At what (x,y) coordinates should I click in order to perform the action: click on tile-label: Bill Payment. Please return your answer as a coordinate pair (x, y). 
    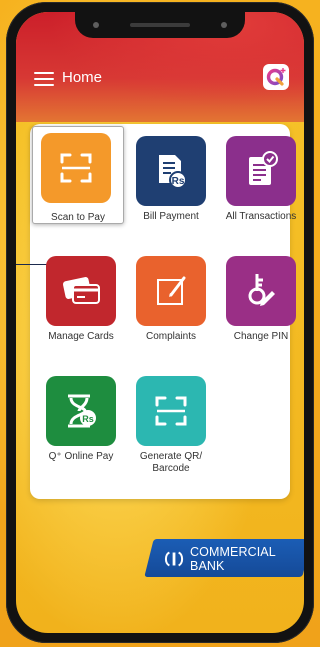
    Looking at the image, I should click on (171, 216).